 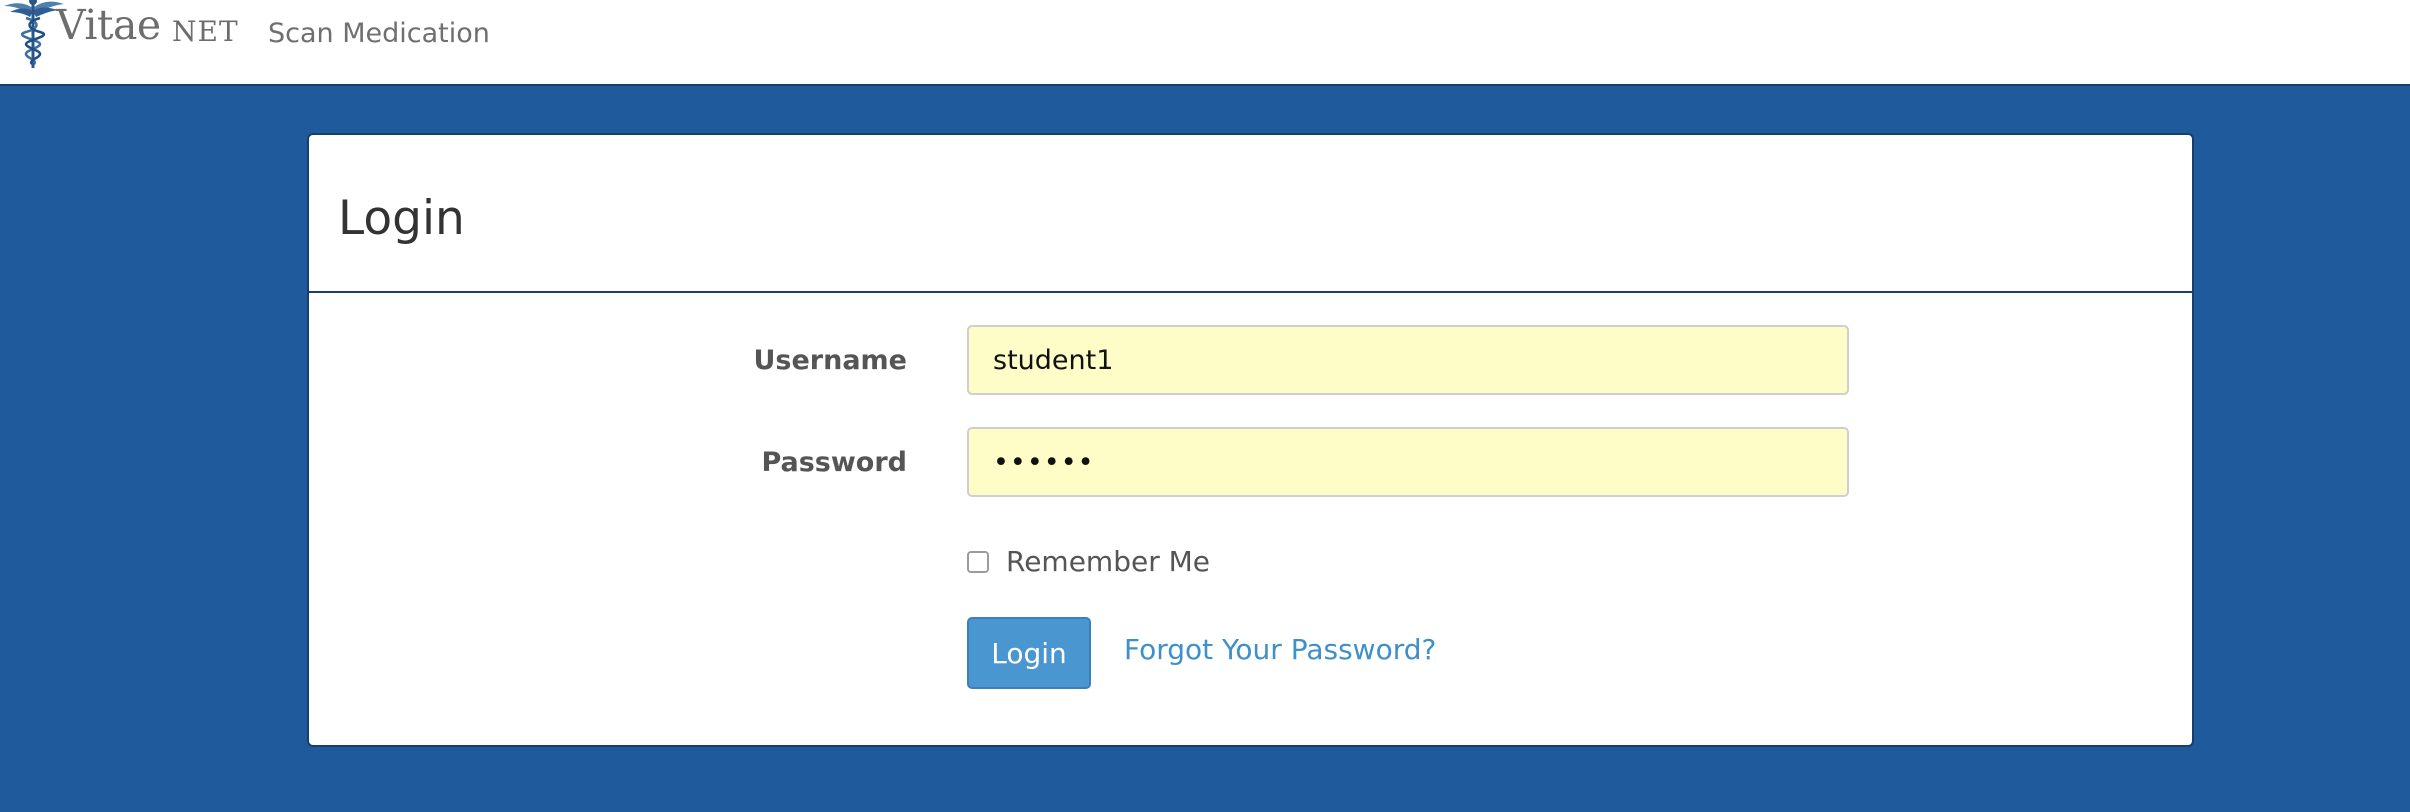 I want to click on brand-name: Vitae, so click(x=108, y=25).